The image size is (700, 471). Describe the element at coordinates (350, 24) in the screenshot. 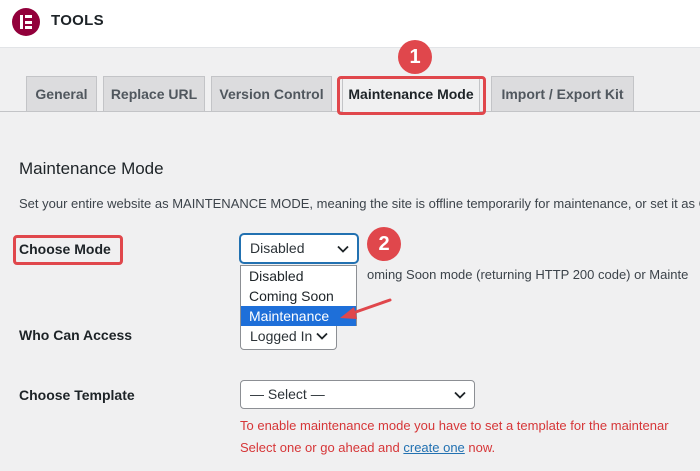

I see `top-bar: TOOLS` at that location.